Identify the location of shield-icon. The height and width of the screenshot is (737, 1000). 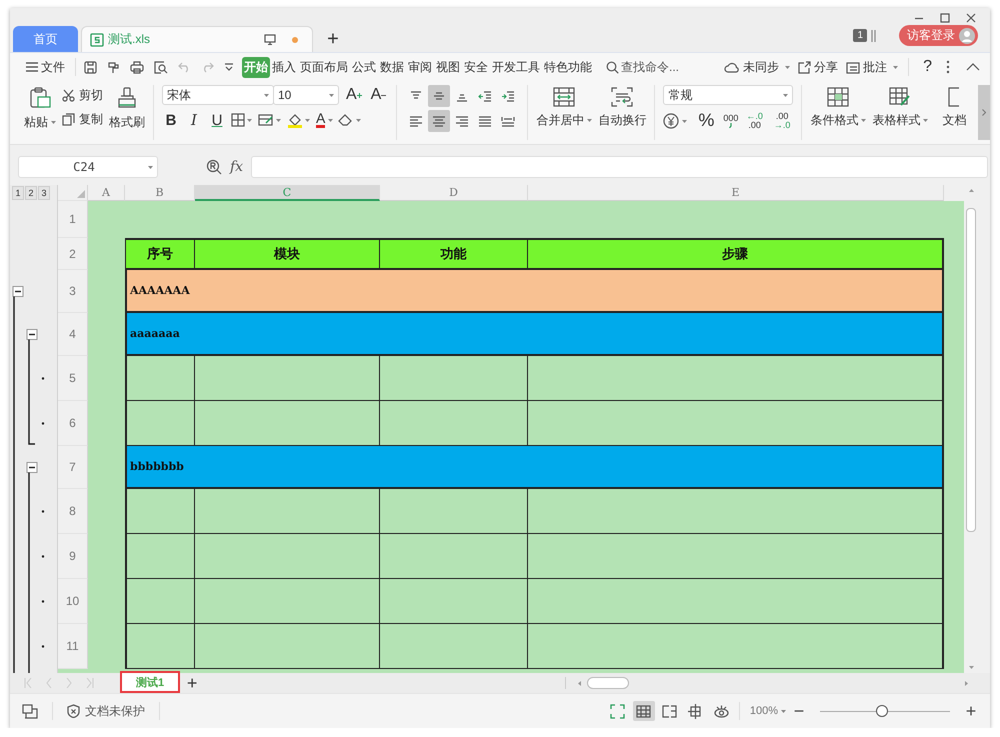
(73, 711).